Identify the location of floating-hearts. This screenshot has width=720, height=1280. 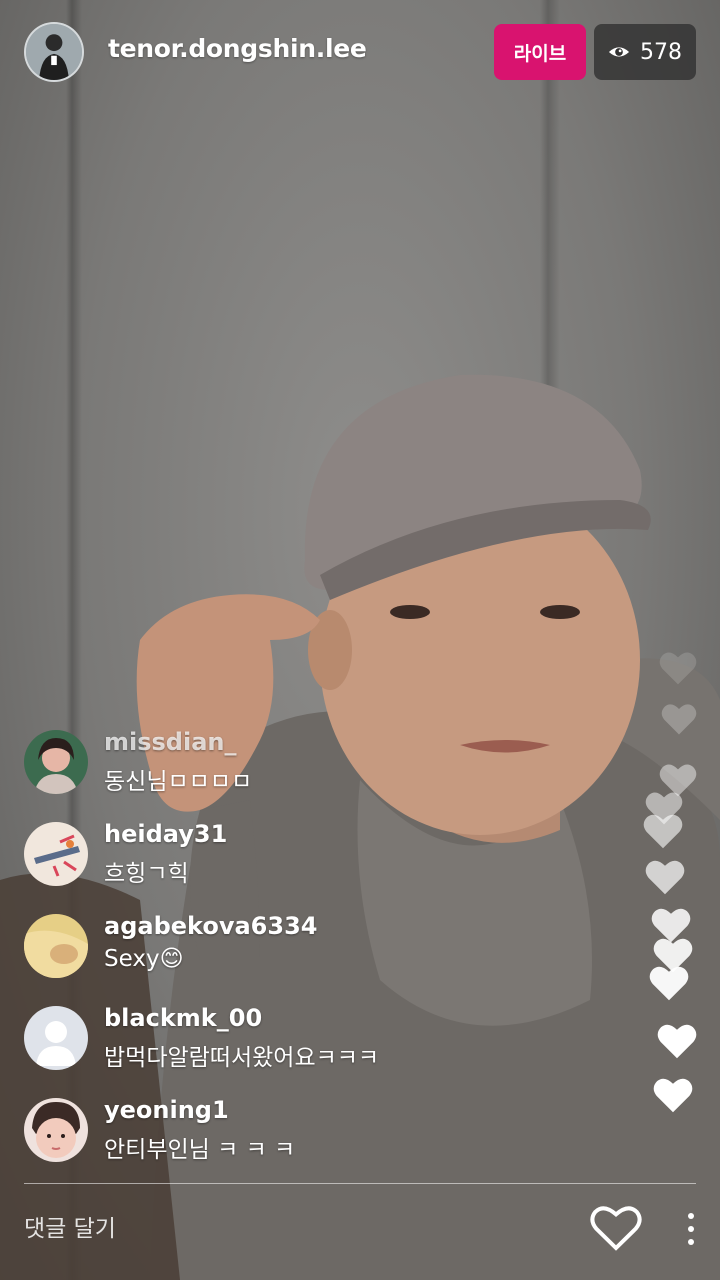
(675, 890).